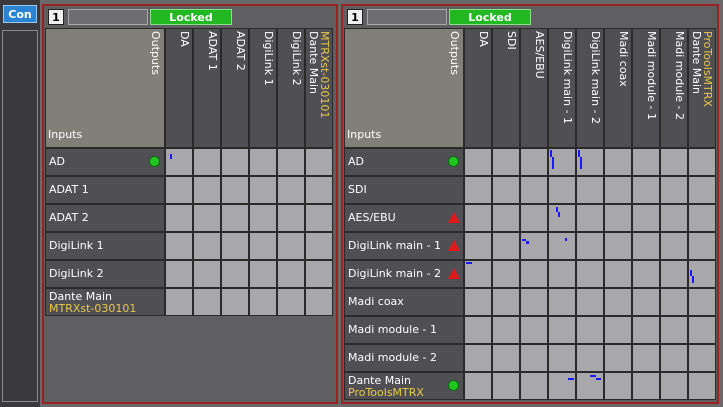 The height and width of the screenshot is (407, 723). I want to click on column-header-7: Madi module - 2, so click(674, 88).